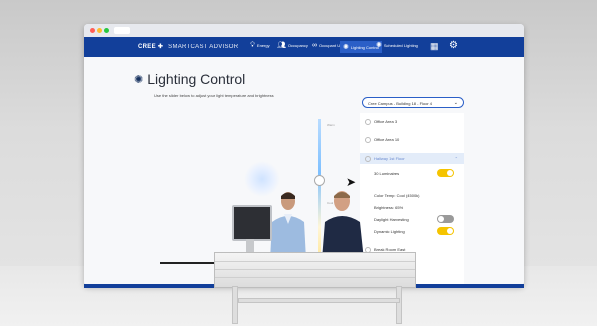 The width and height of the screenshot is (597, 326). What do you see at coordinates (106, 30) in the screenshot?
I see `maximize-dot-icon` at bounding box center [106, 30].